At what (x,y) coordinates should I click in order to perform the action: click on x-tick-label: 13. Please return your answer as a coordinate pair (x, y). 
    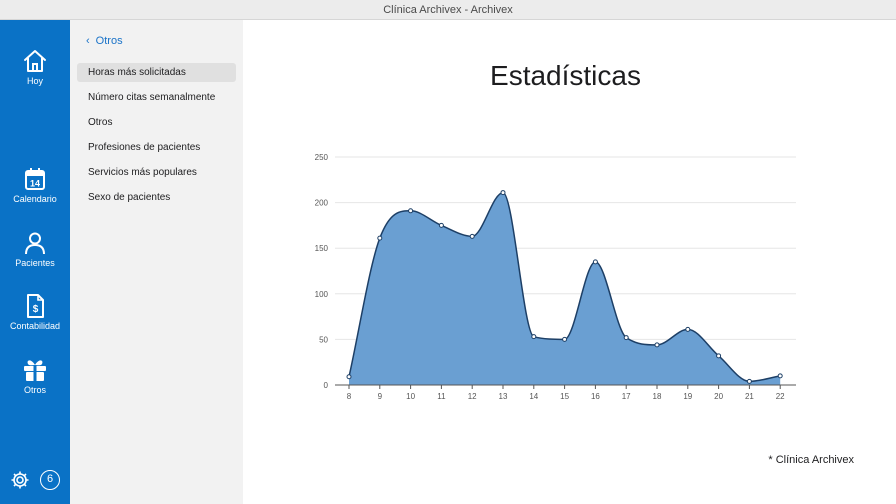
    Looking at the image, I should click on (503, 396).